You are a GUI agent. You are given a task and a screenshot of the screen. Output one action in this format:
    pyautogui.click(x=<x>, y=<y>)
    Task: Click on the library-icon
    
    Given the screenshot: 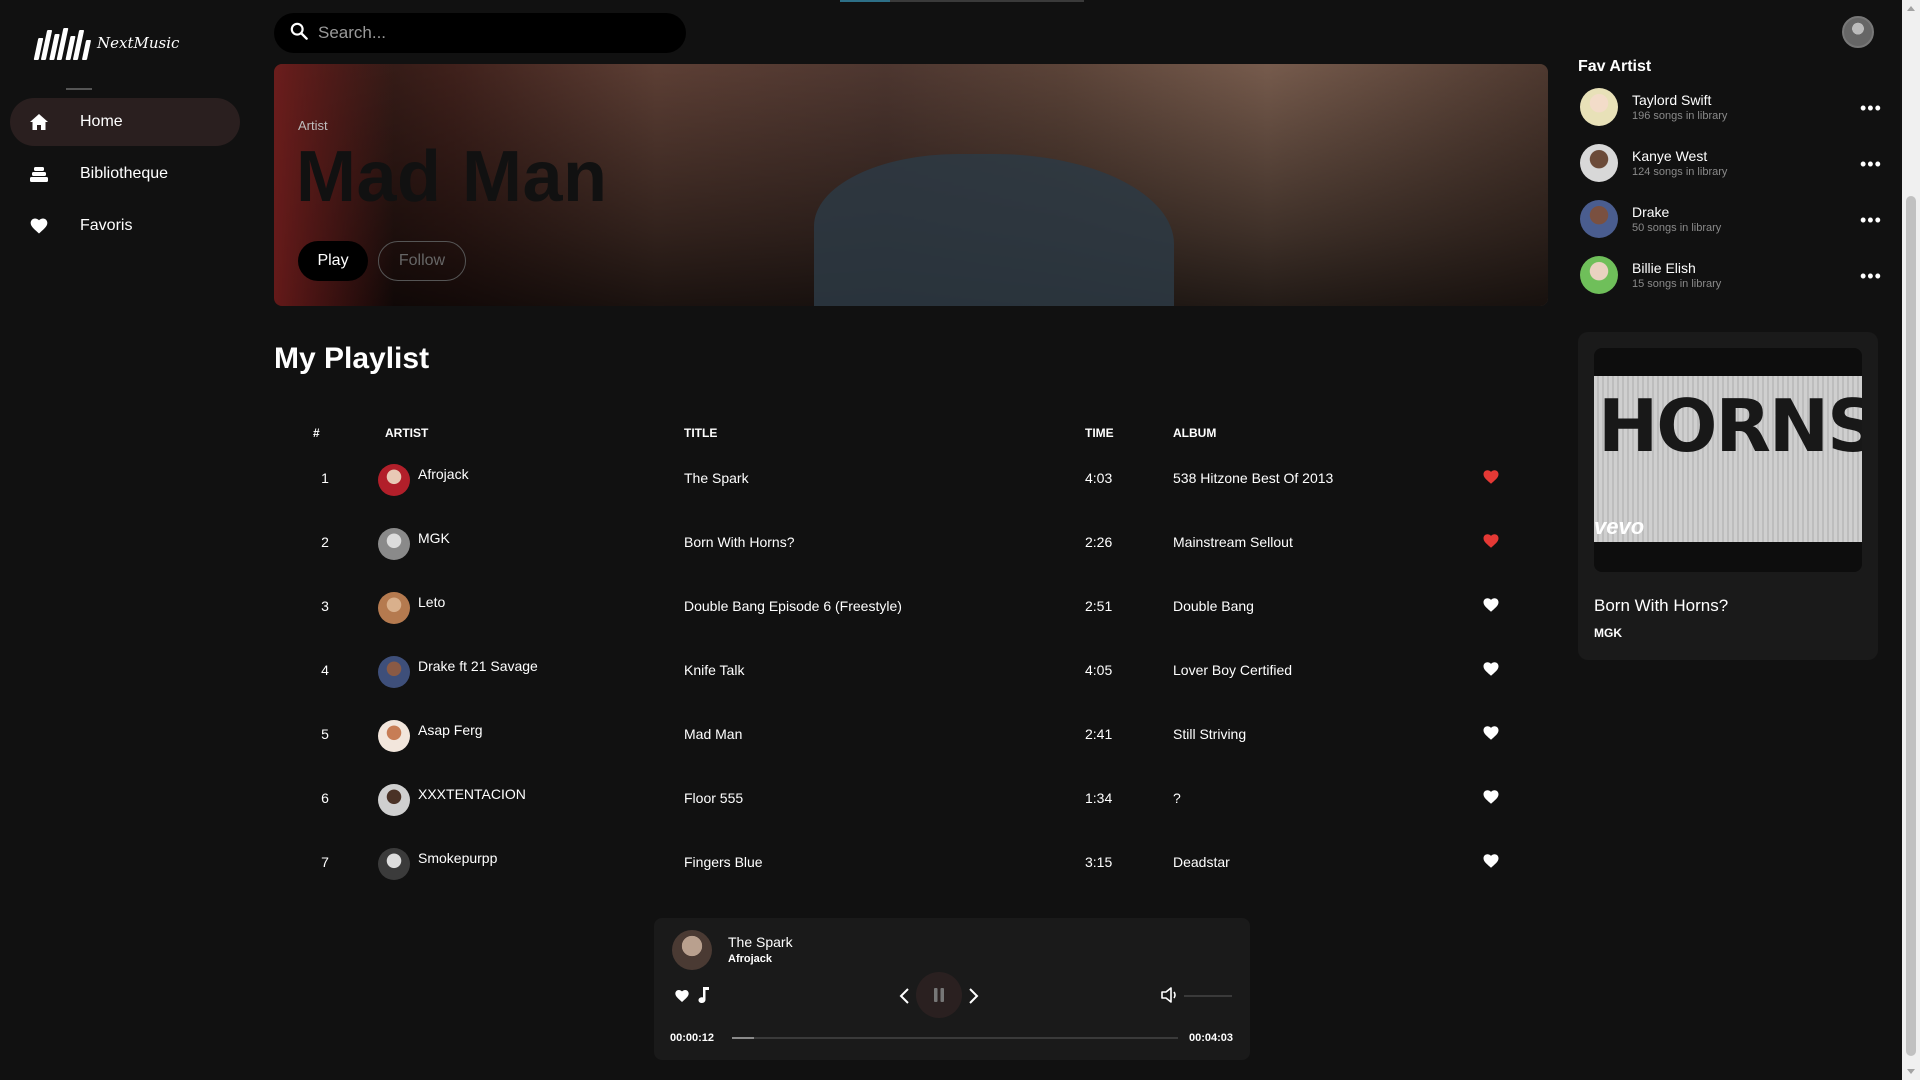 What is the action you would take?
    pyautogui.click(x=39, y=174)
    